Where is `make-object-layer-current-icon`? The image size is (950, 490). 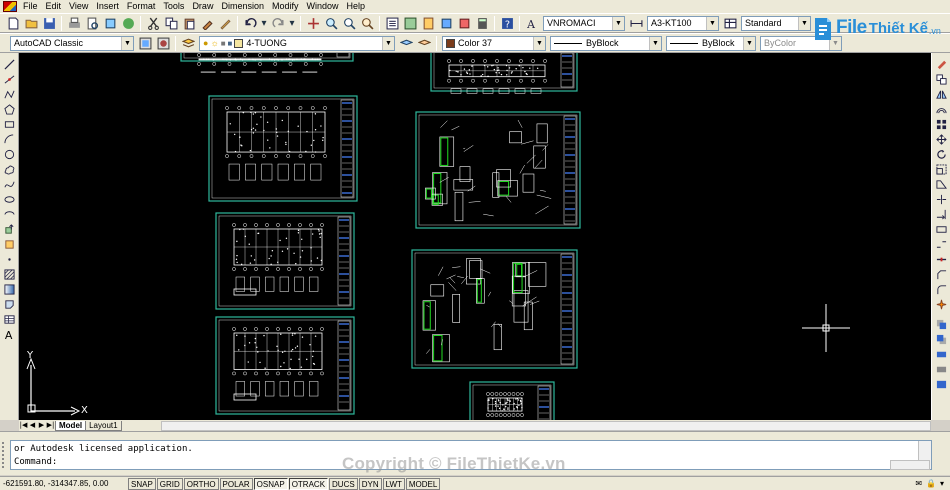 make-object-layer-current-icon is located at coordinates (406, 43).